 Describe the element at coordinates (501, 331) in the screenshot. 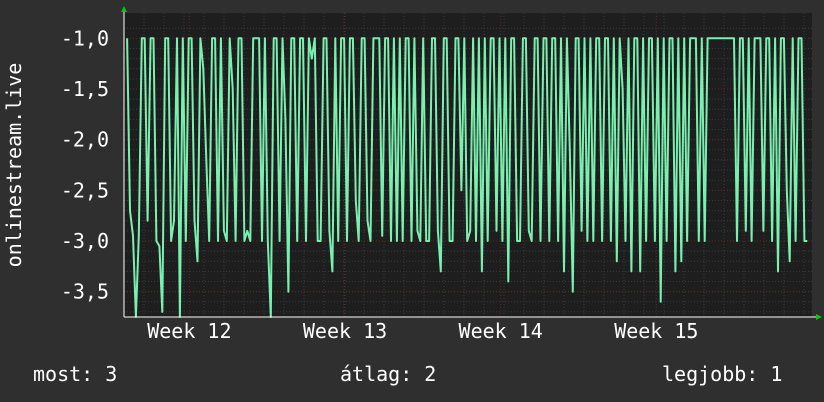

I see `x-tick-label: Week 14` at that location.